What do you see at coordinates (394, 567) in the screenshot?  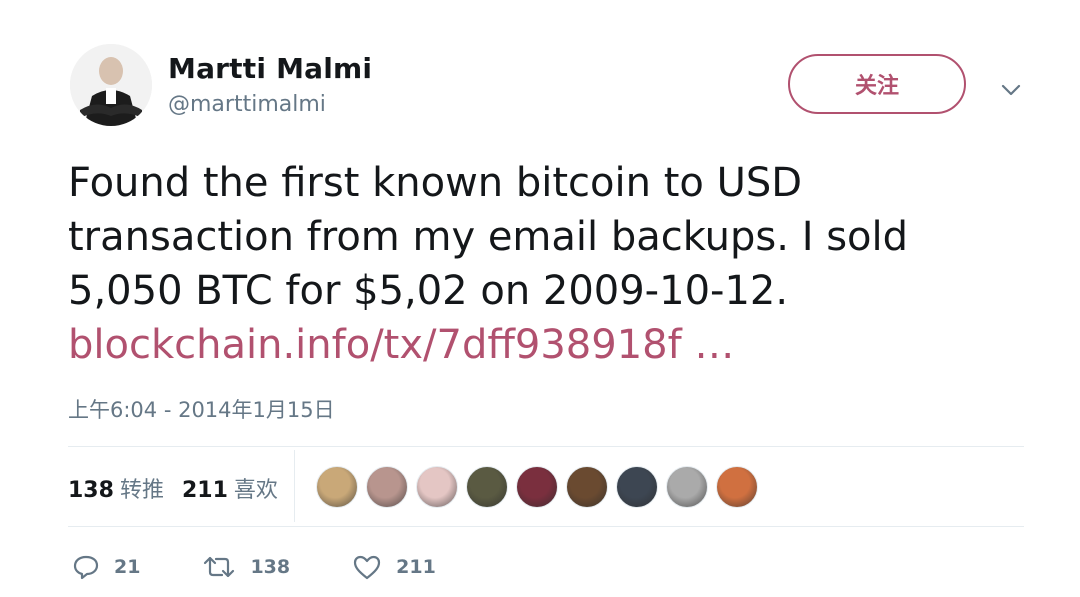 I see `like-button: 211` at bounding box center [394, 567].